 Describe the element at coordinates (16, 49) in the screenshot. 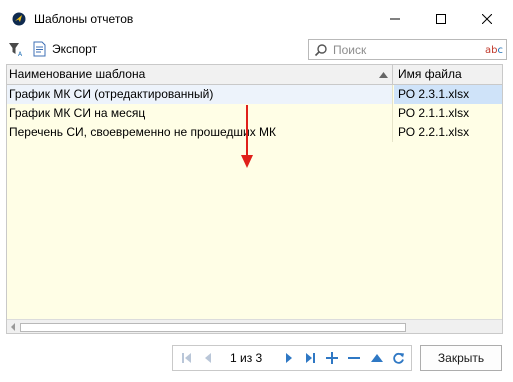

I see `filter-icon: A` at that location.